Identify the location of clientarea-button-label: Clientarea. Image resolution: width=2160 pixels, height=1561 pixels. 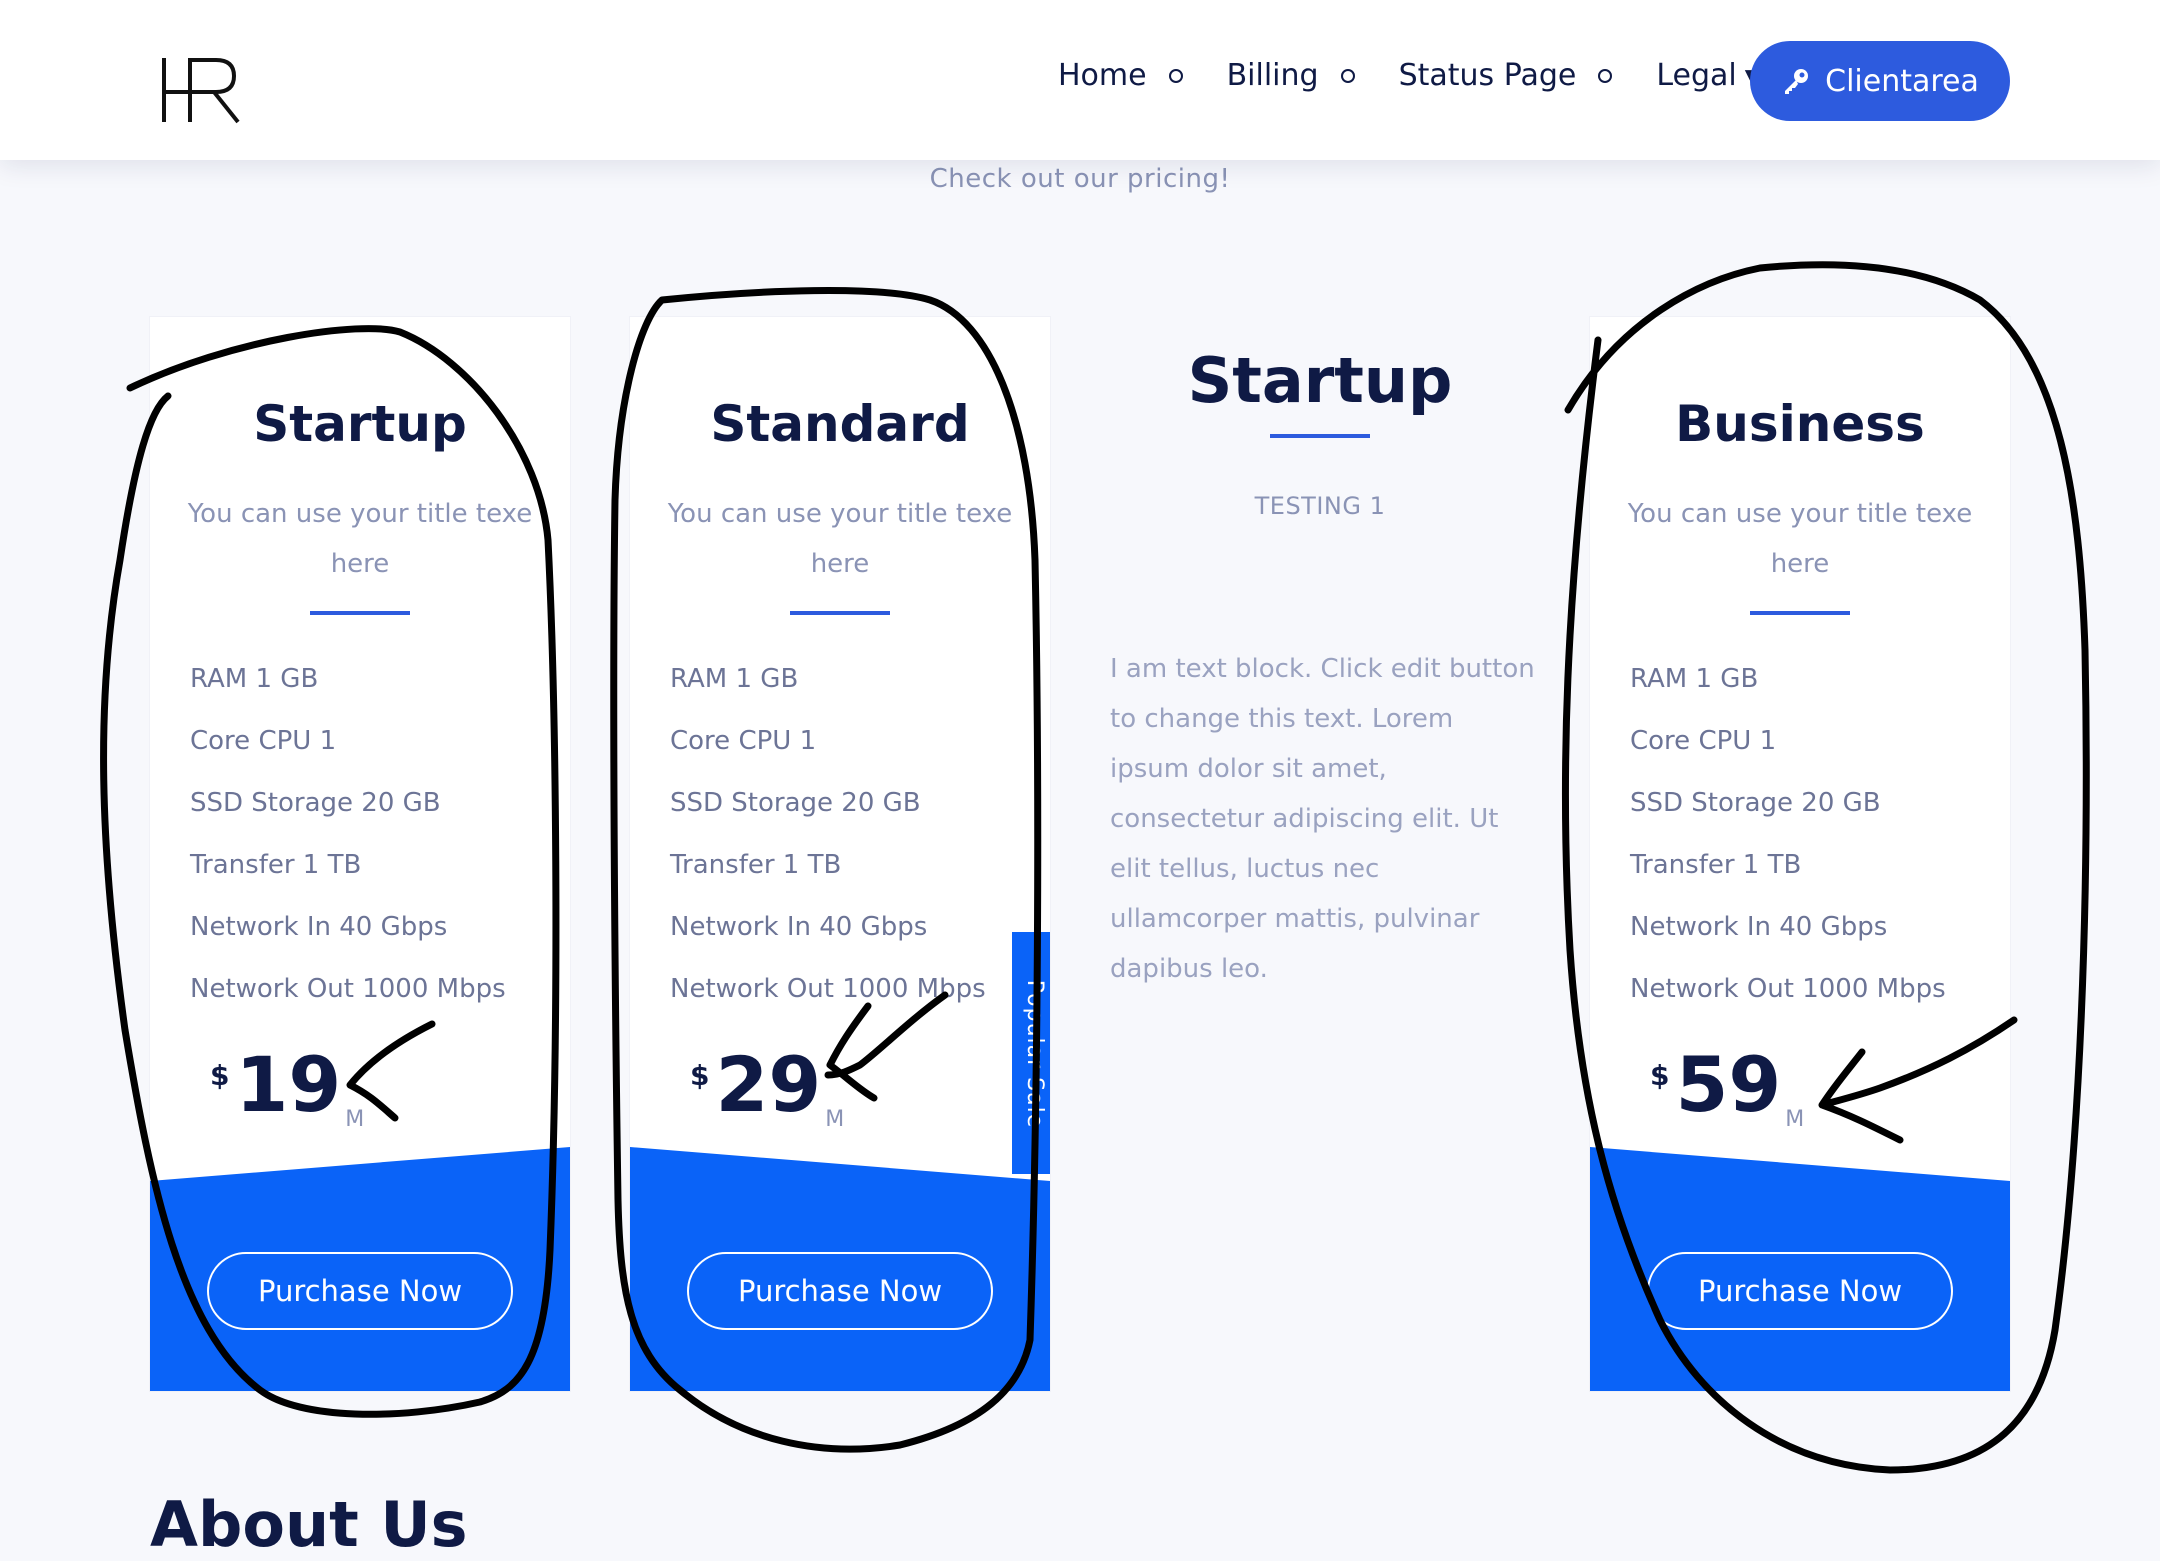
(1902, 81).